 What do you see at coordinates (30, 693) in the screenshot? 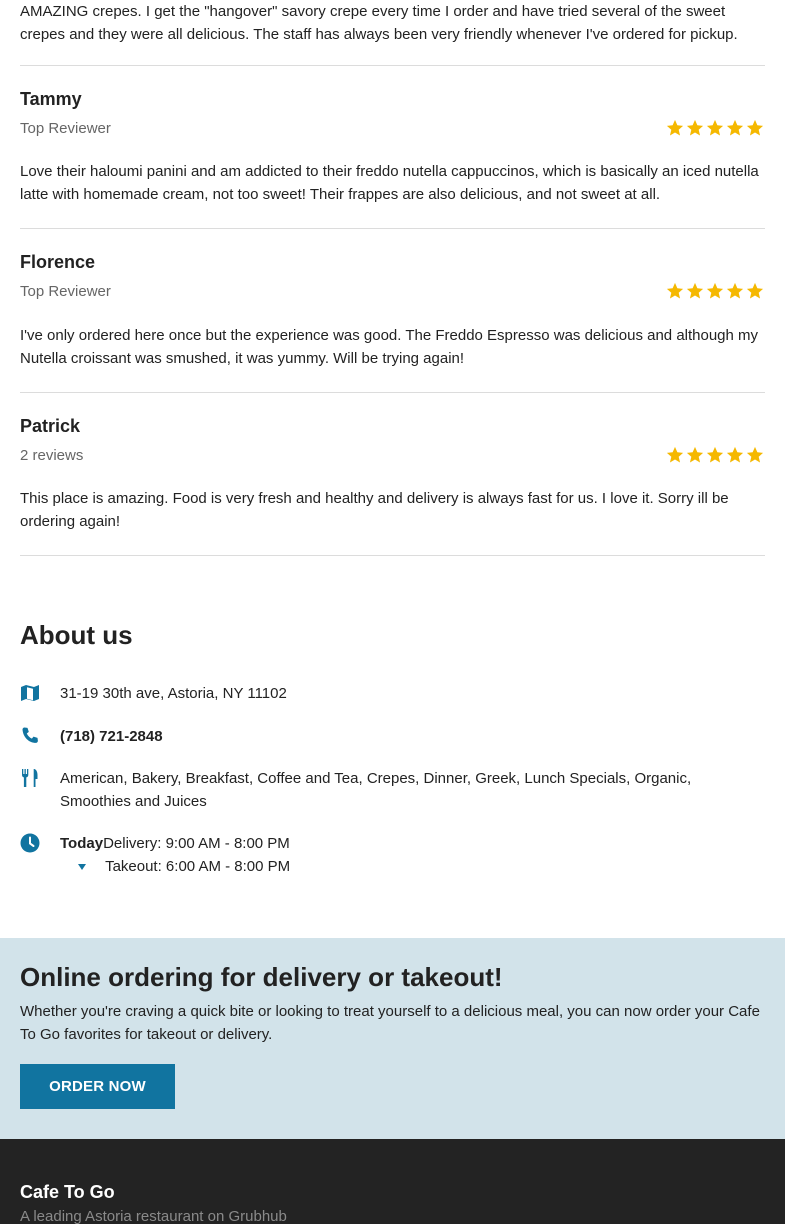
I see `map-icon` at bounding box center [30, 693].